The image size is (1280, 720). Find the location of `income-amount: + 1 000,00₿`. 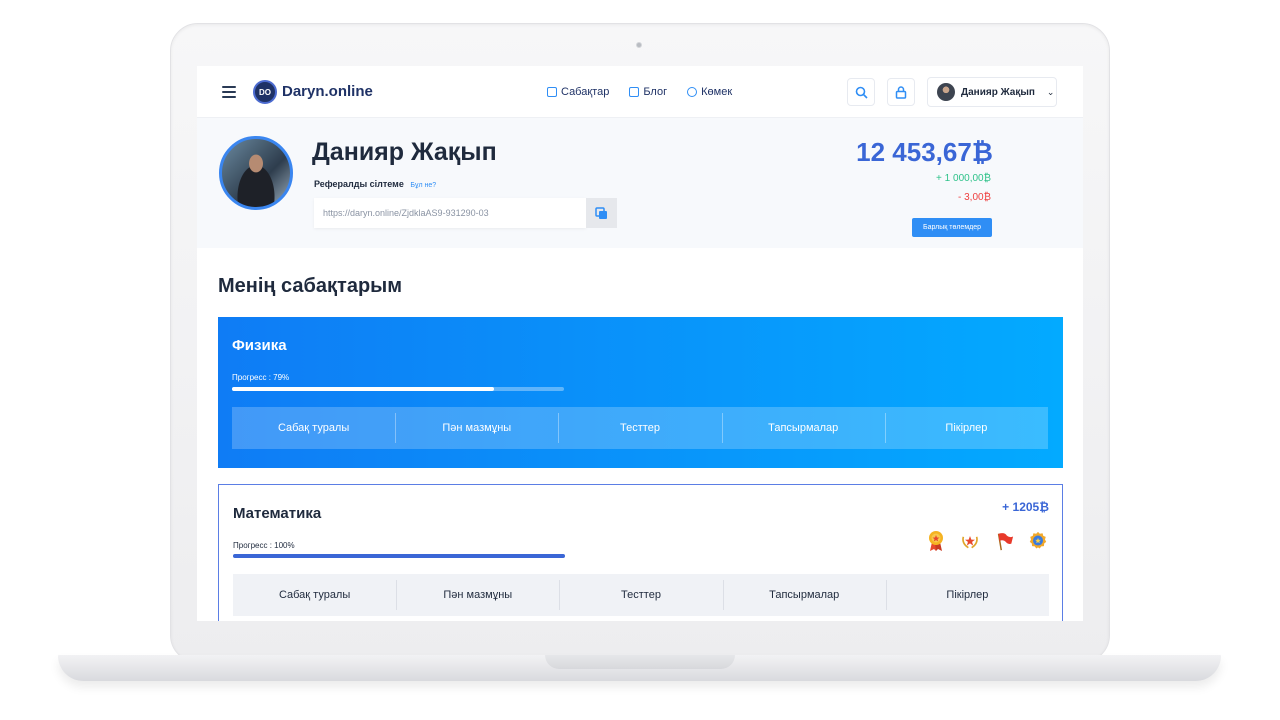

income-amount: + 1 000,00₿ is located at coordinates (963, 178).